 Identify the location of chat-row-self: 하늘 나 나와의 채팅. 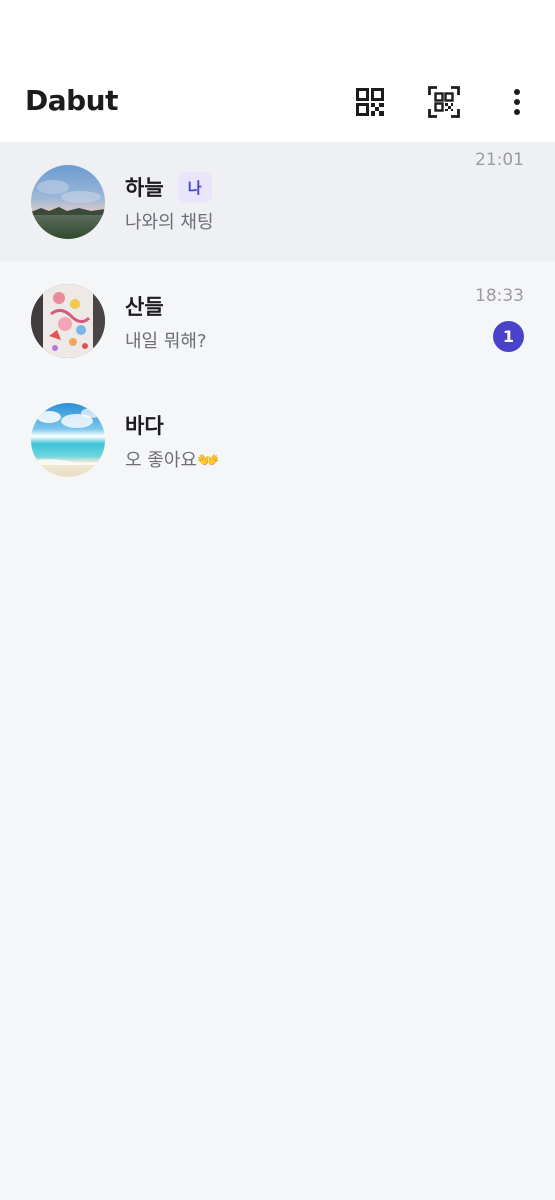
(277, 201).